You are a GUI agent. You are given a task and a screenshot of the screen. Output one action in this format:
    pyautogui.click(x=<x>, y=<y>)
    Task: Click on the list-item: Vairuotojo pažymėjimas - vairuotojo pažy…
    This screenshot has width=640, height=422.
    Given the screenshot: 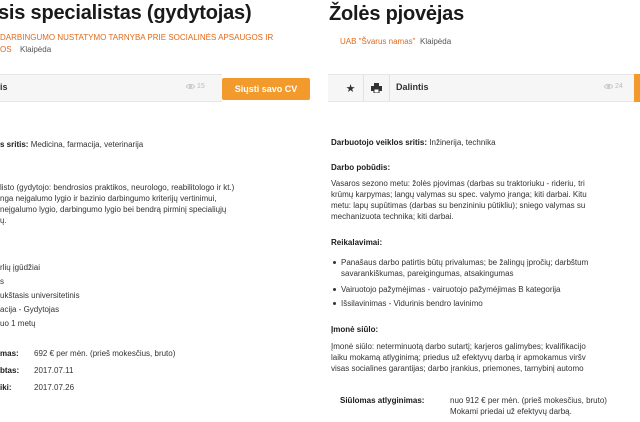 What is the action you would take?
    pyautogui.click(x=447, y=289)
    